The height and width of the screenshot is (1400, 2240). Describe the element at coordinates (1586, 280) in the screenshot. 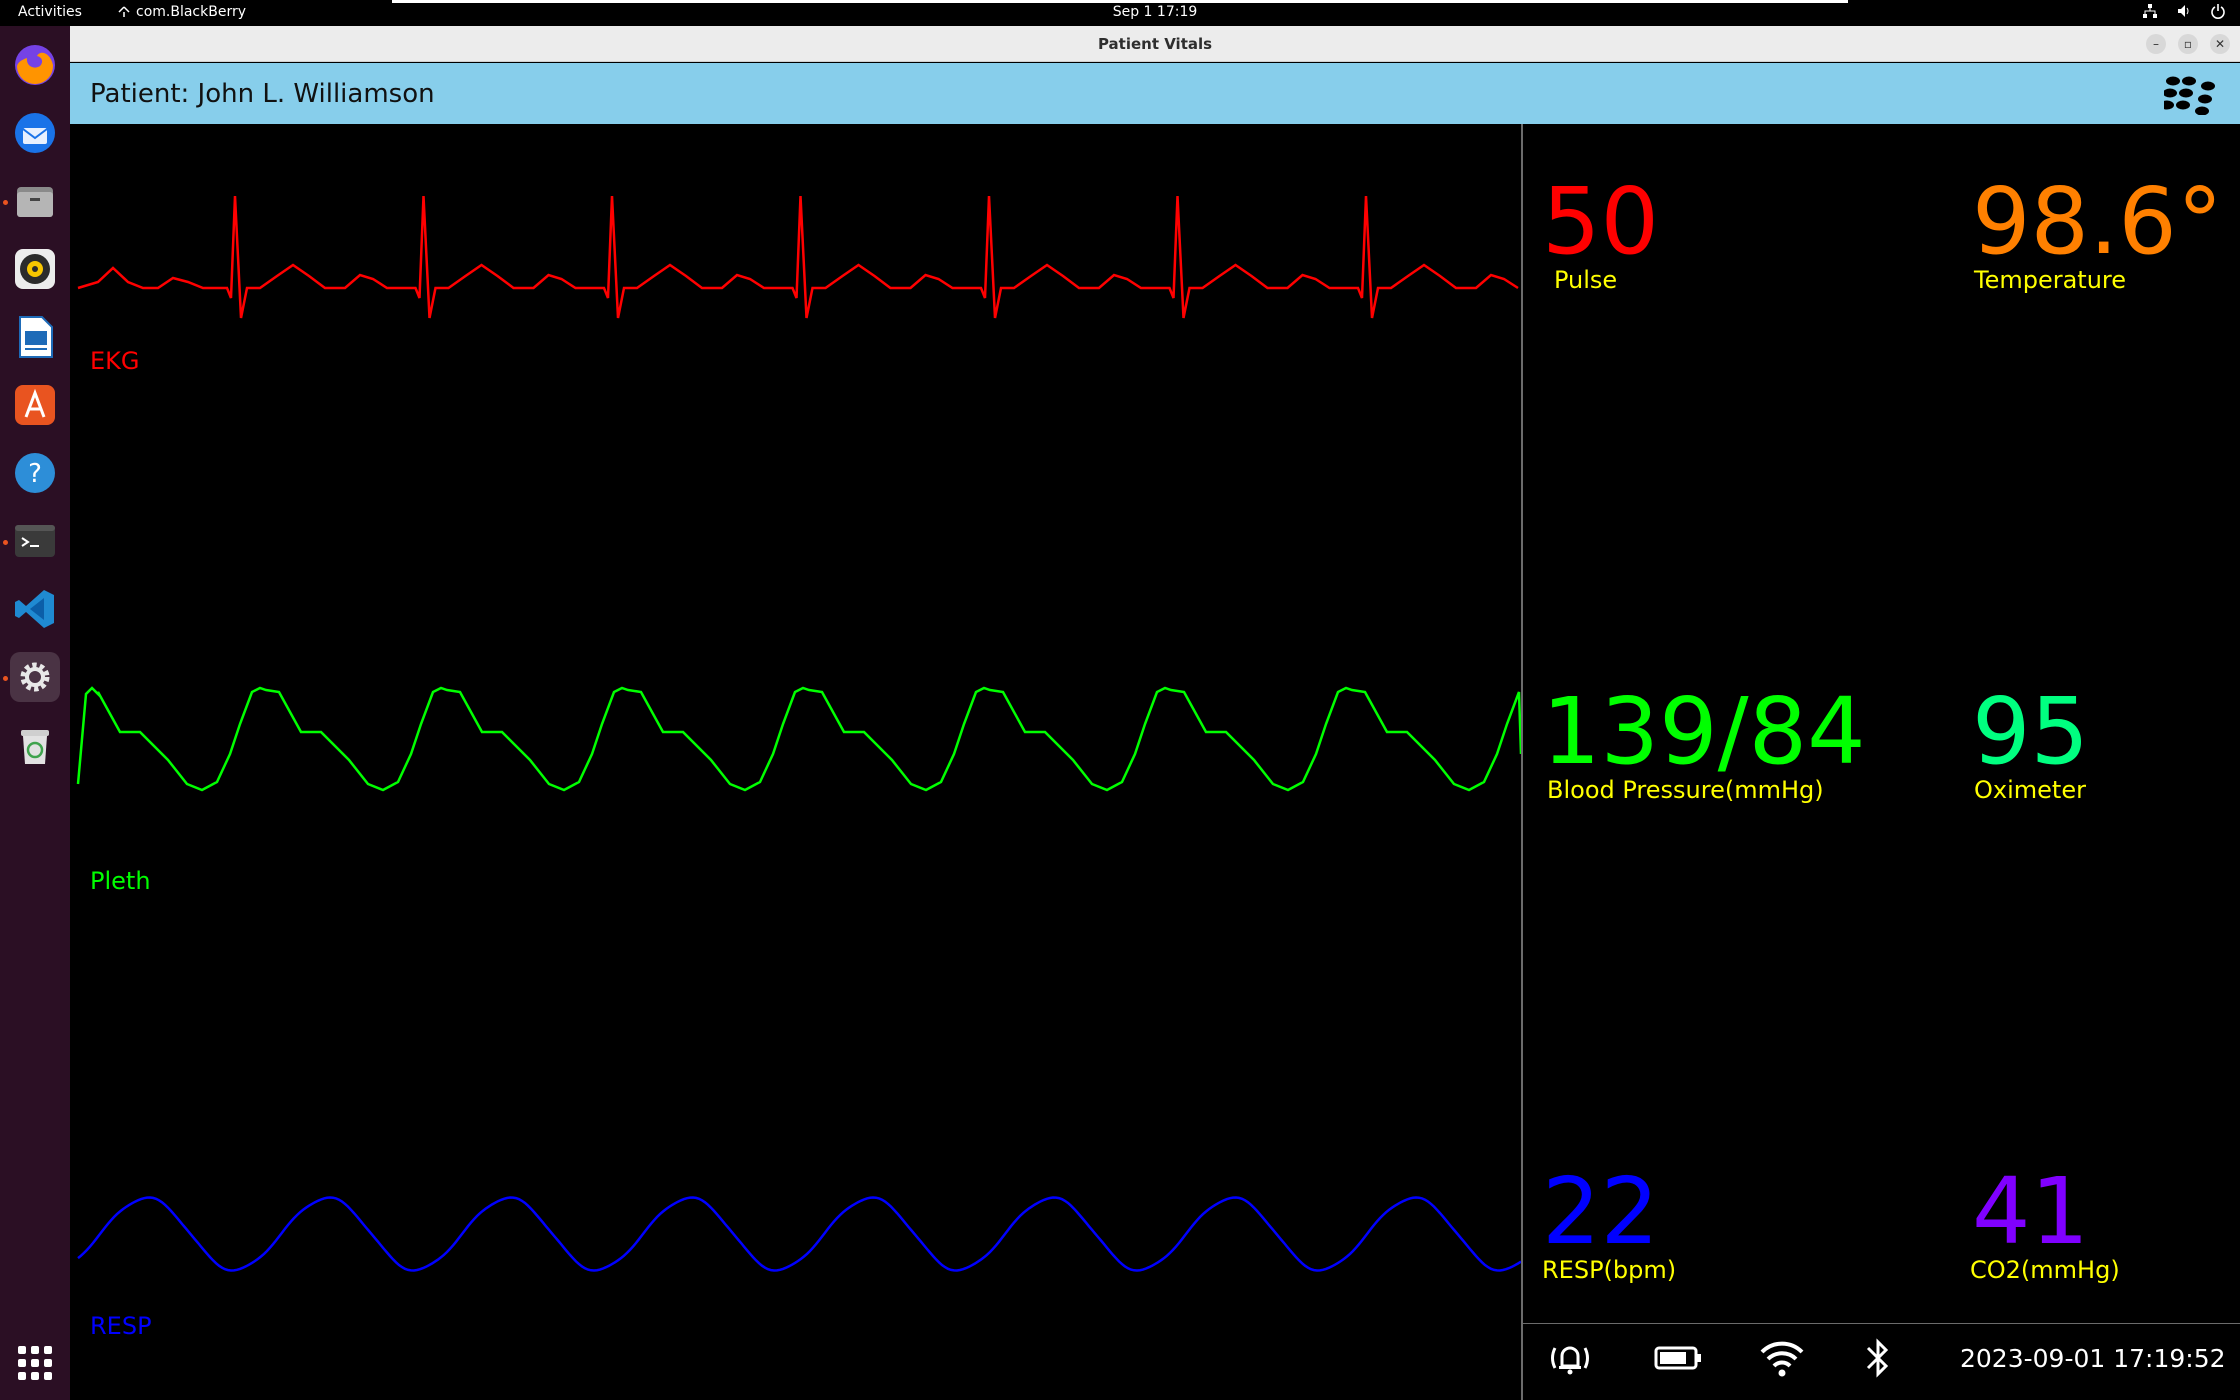

I see `pulse-label: Pulse` at that location.